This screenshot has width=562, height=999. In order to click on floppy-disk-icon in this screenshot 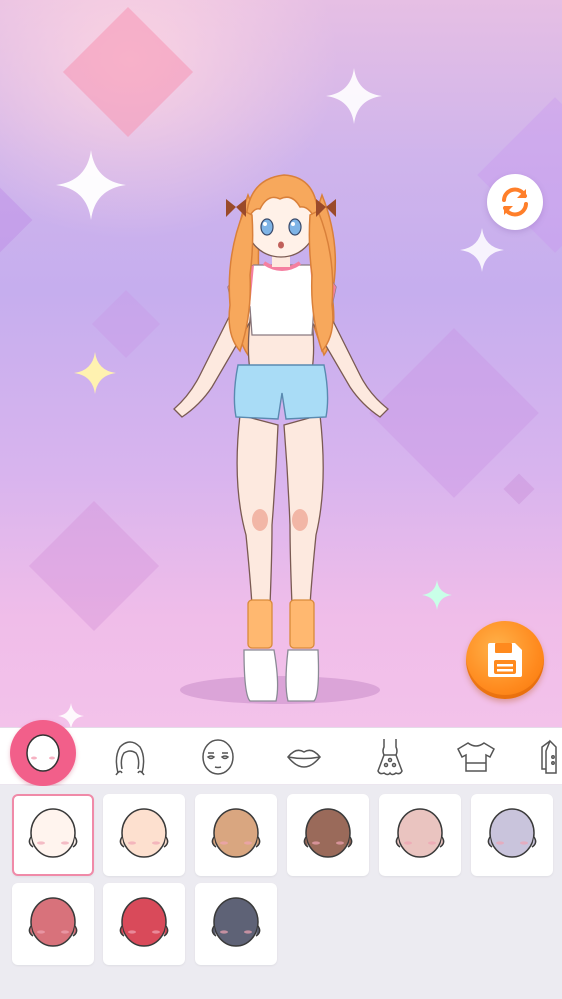, I will do `click(505, 660)`.